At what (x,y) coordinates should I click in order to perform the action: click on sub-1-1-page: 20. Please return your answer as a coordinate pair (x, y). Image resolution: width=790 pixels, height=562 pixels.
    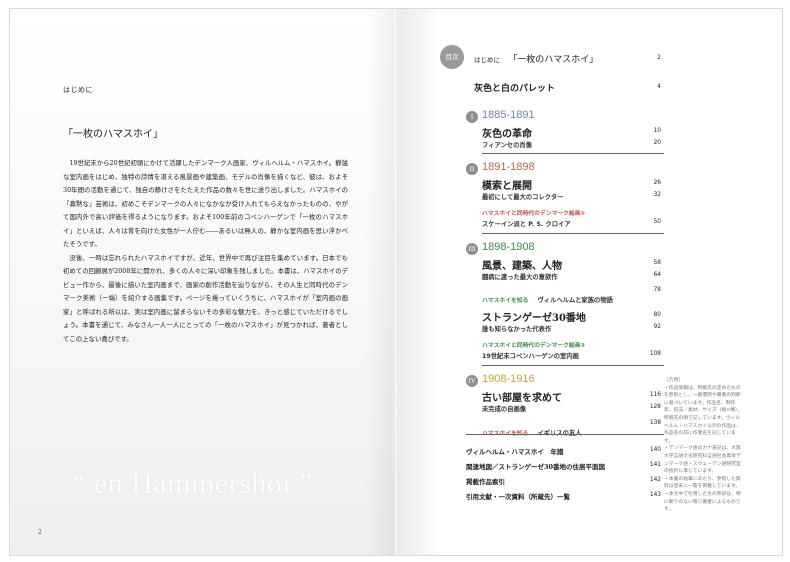
    Looking at the image, I should click on (657, 143).